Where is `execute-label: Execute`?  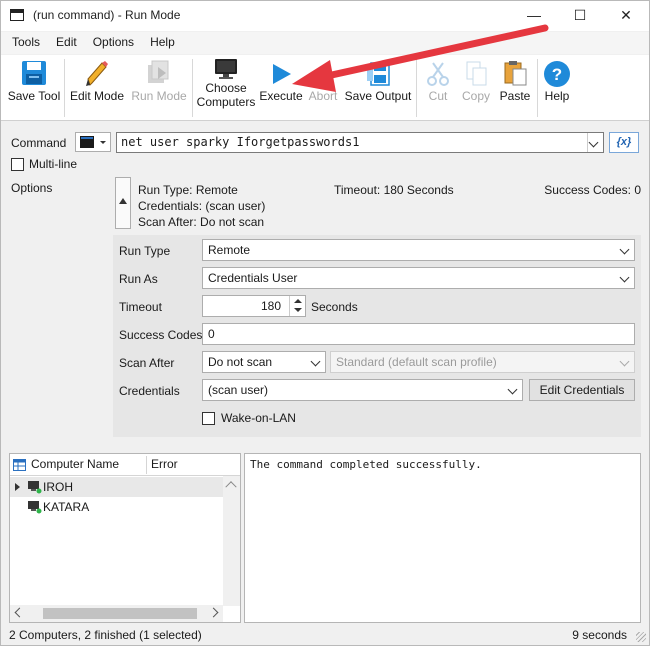 execute-label: Execute is located at coordinates (281, 96).